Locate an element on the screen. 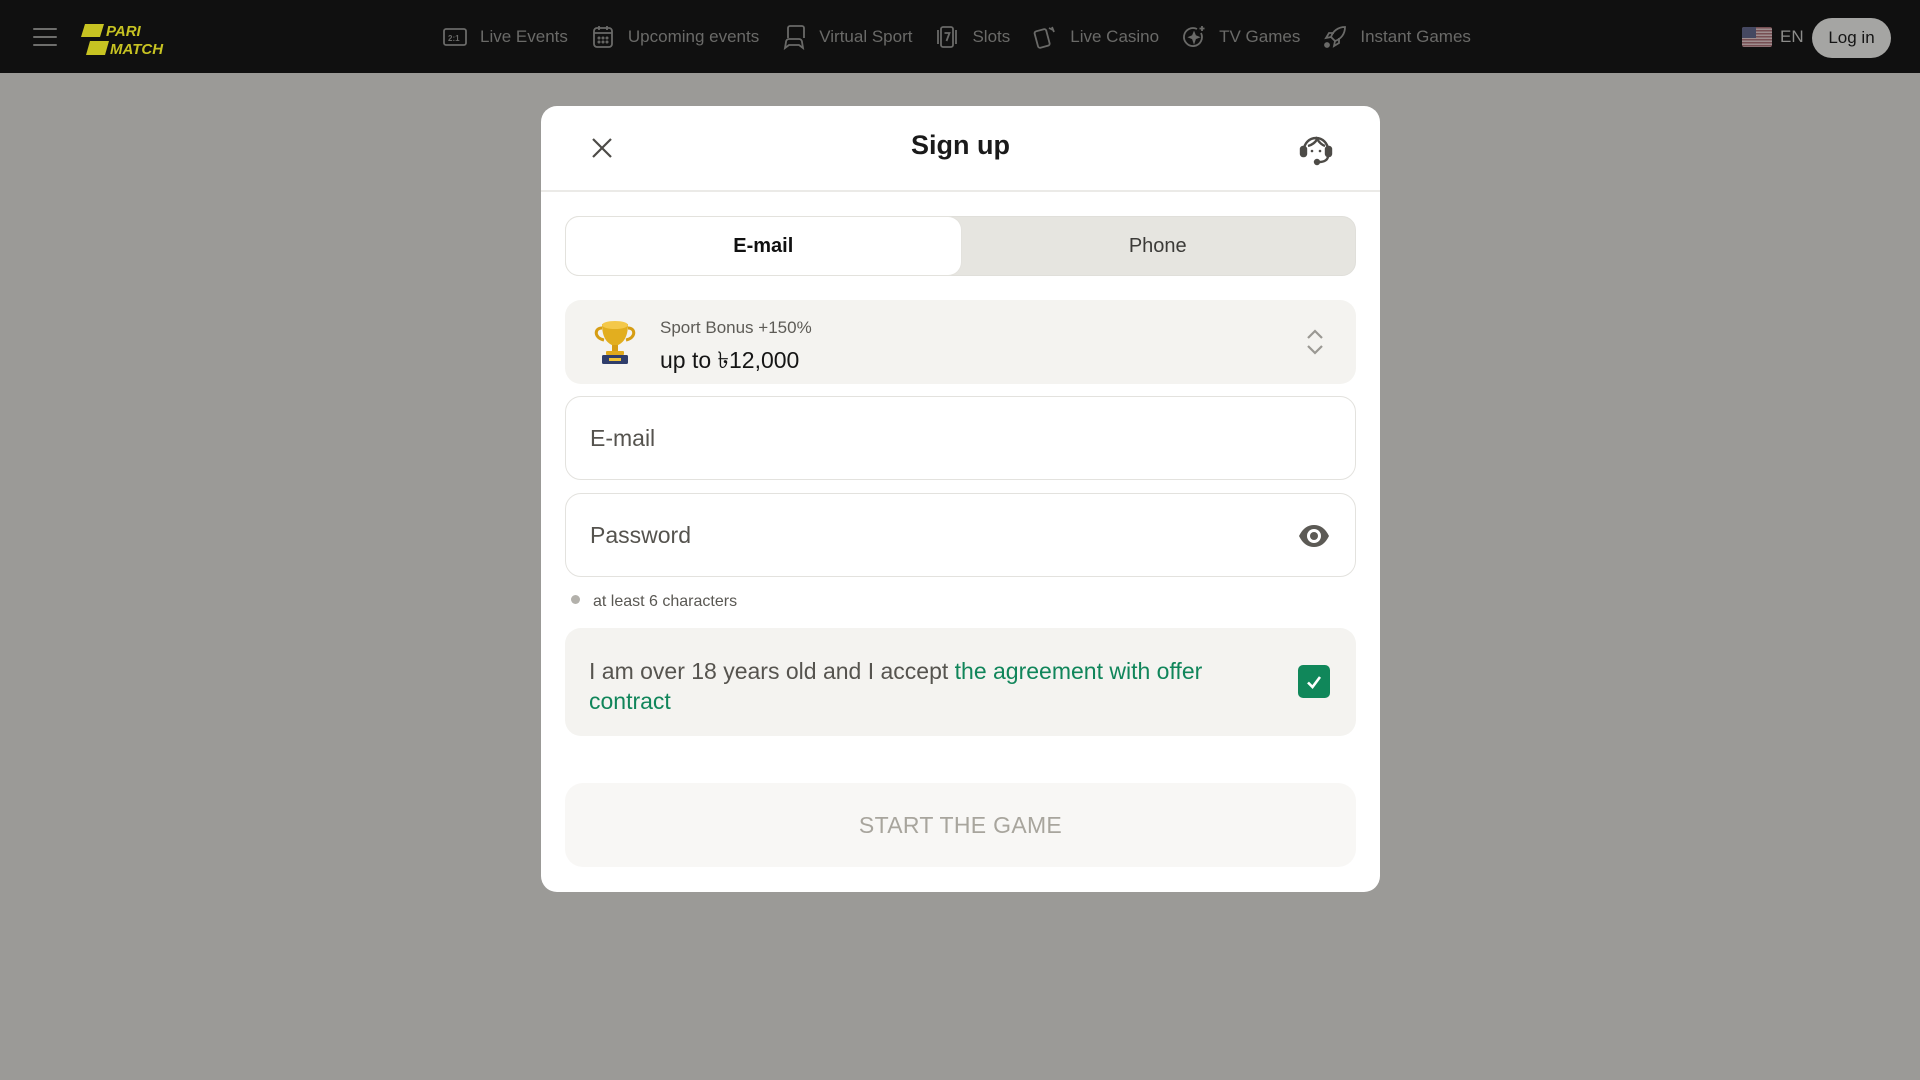 The image size is (1920, 1080). requirement-dot-icon is located at coordinates (575, 599).